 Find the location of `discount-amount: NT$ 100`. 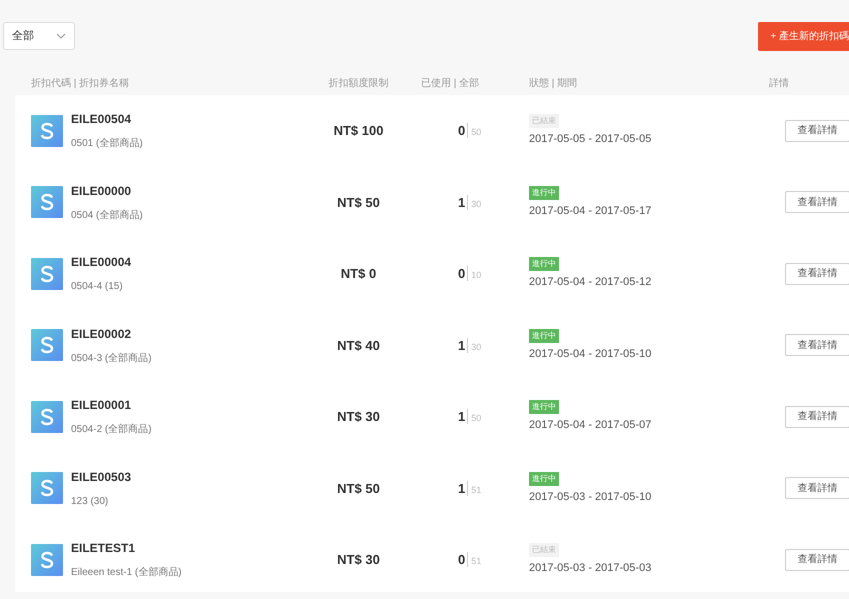

discount-amount: NT$ 100 is located at coordinates (359, 130).